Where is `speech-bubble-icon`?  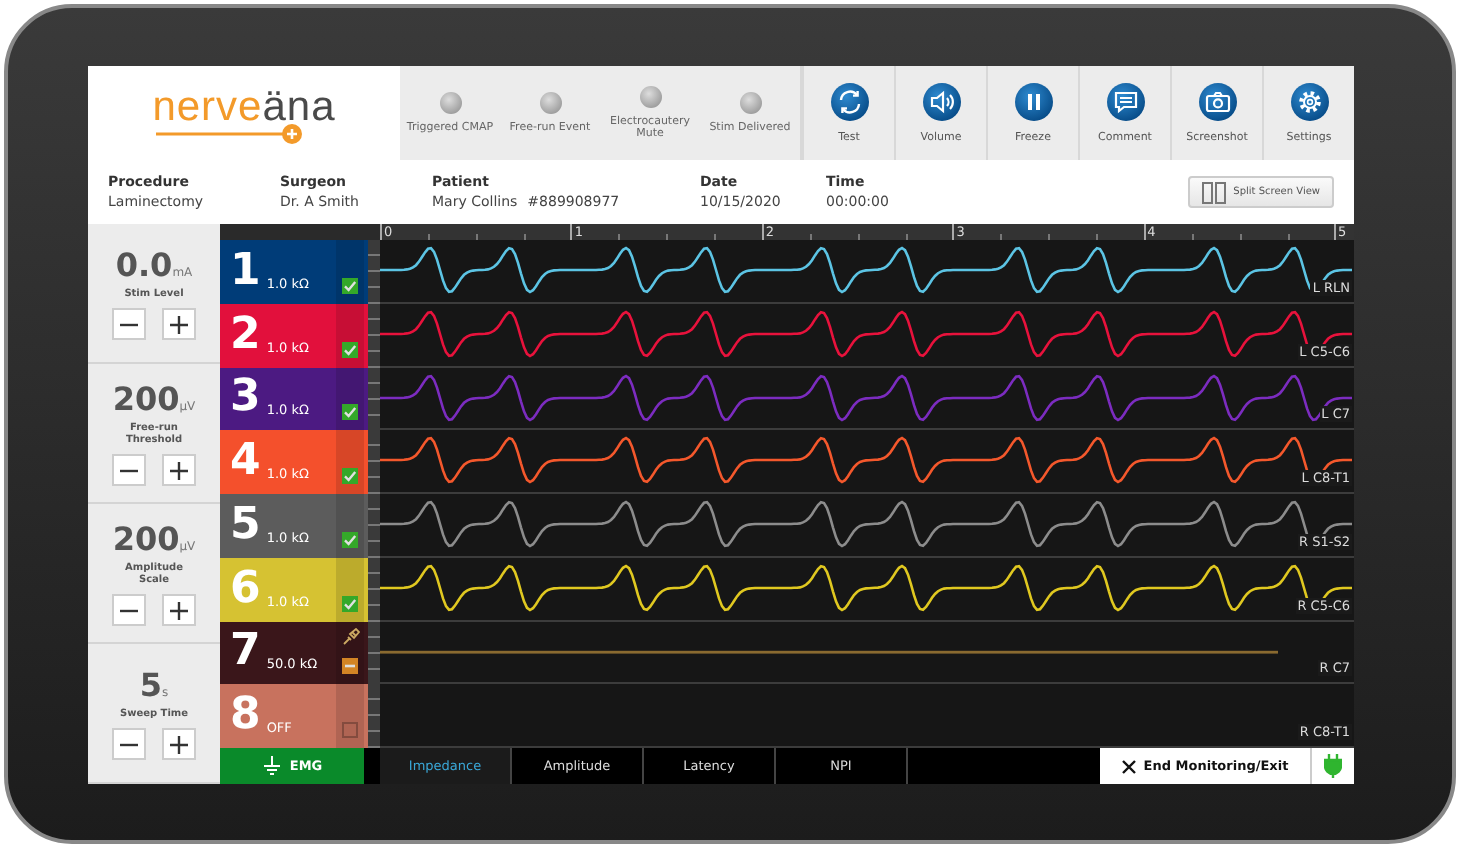 speech-bubble-icon is located at coordinates (1125, 102).